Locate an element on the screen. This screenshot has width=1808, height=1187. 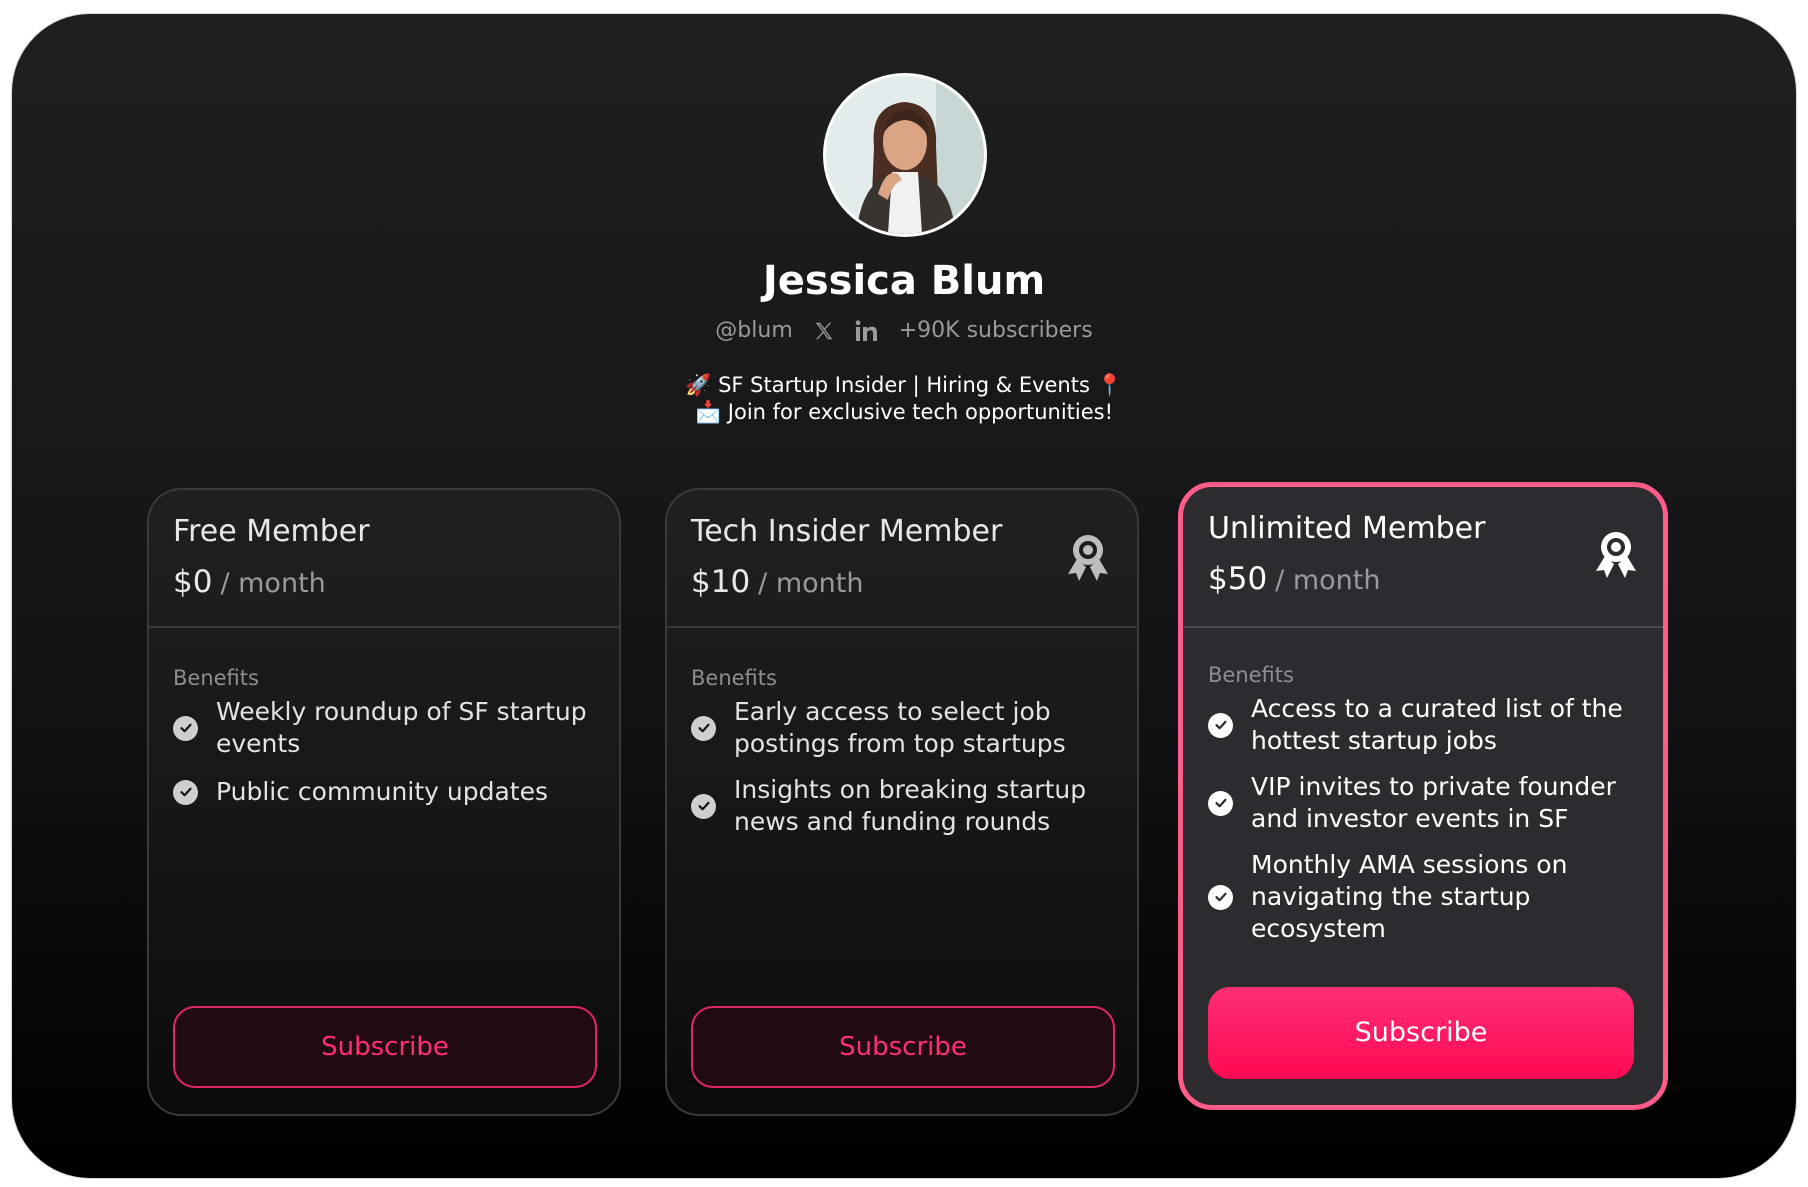
price-amount: $10 is located at coordinates (721, 582).